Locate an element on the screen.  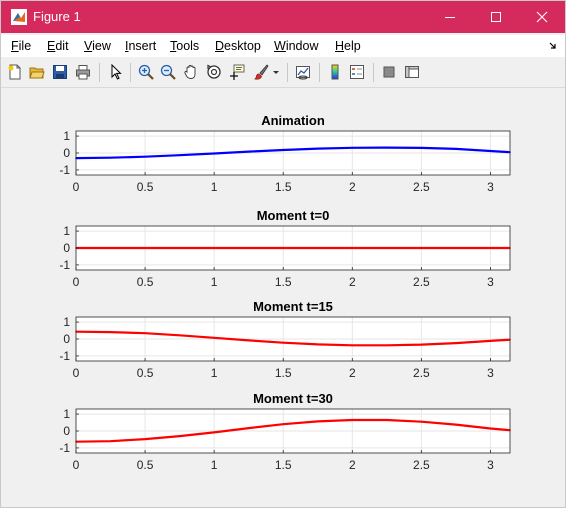
data-cursor-button is located at coordinates (237, 72).